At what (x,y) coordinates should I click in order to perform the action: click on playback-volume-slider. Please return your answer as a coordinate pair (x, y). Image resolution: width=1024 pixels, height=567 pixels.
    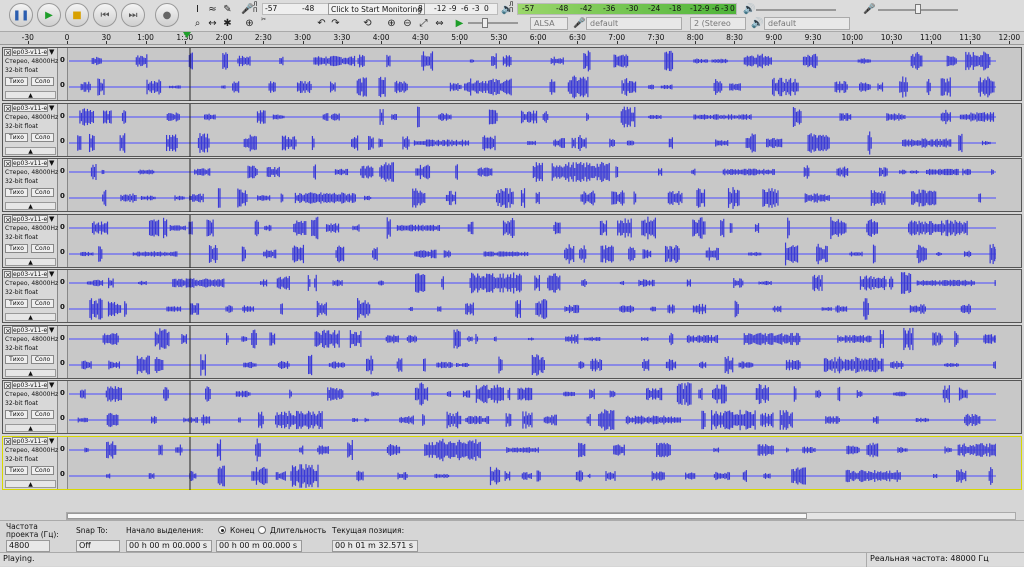
    Looking at the image, I should click on (796, 10).